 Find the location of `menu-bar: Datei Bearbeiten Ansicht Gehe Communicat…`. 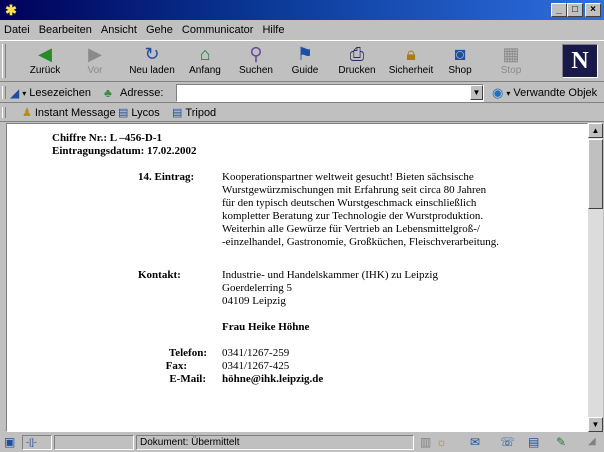

menu-bar: Datei Bearbeiten Ansicht Gehe Communicat… is located at coordinates (302, 29).